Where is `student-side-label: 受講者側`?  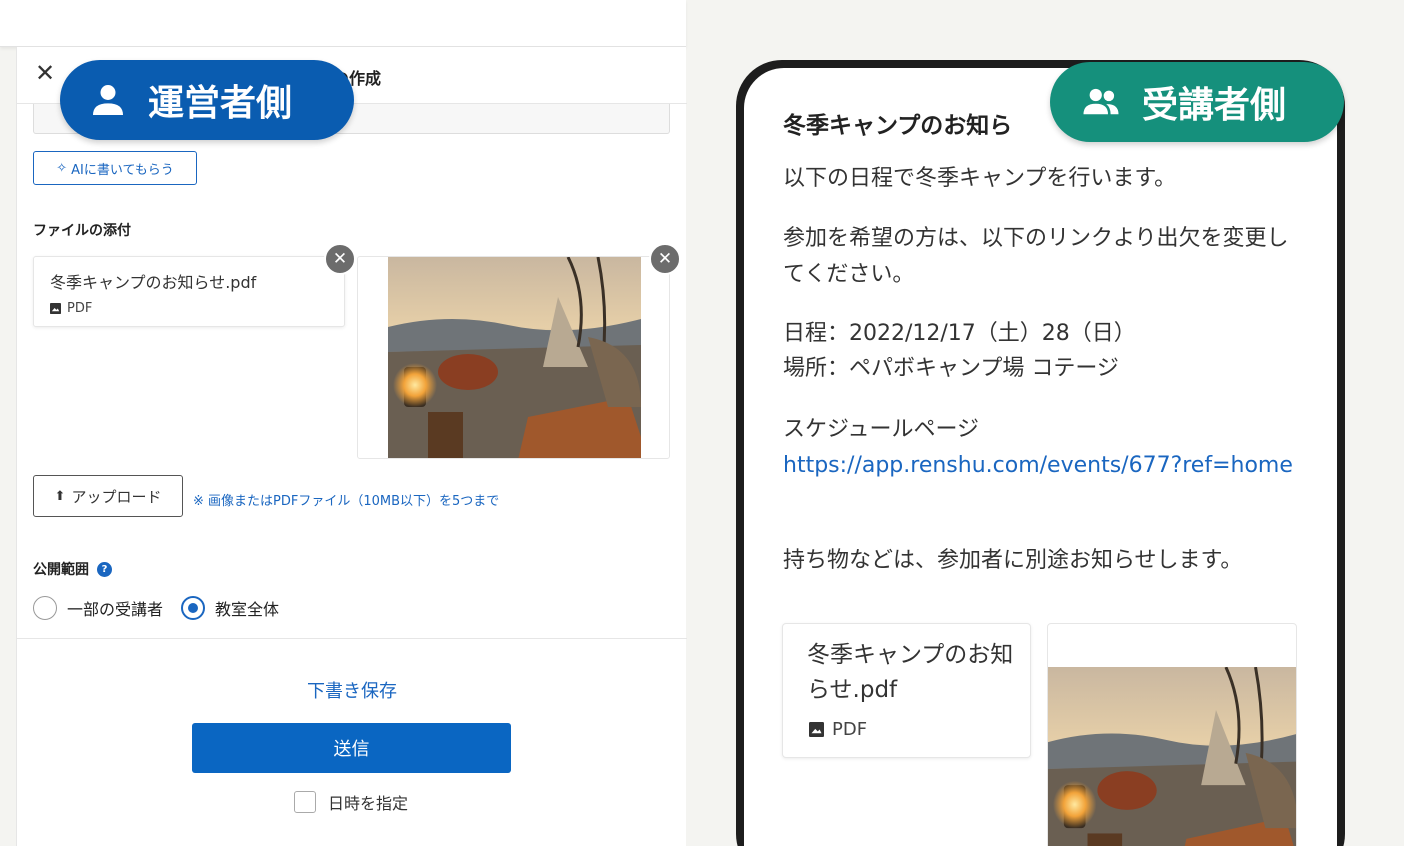
student-side-label: 受講者側 is located at coordinates (1214, 105).